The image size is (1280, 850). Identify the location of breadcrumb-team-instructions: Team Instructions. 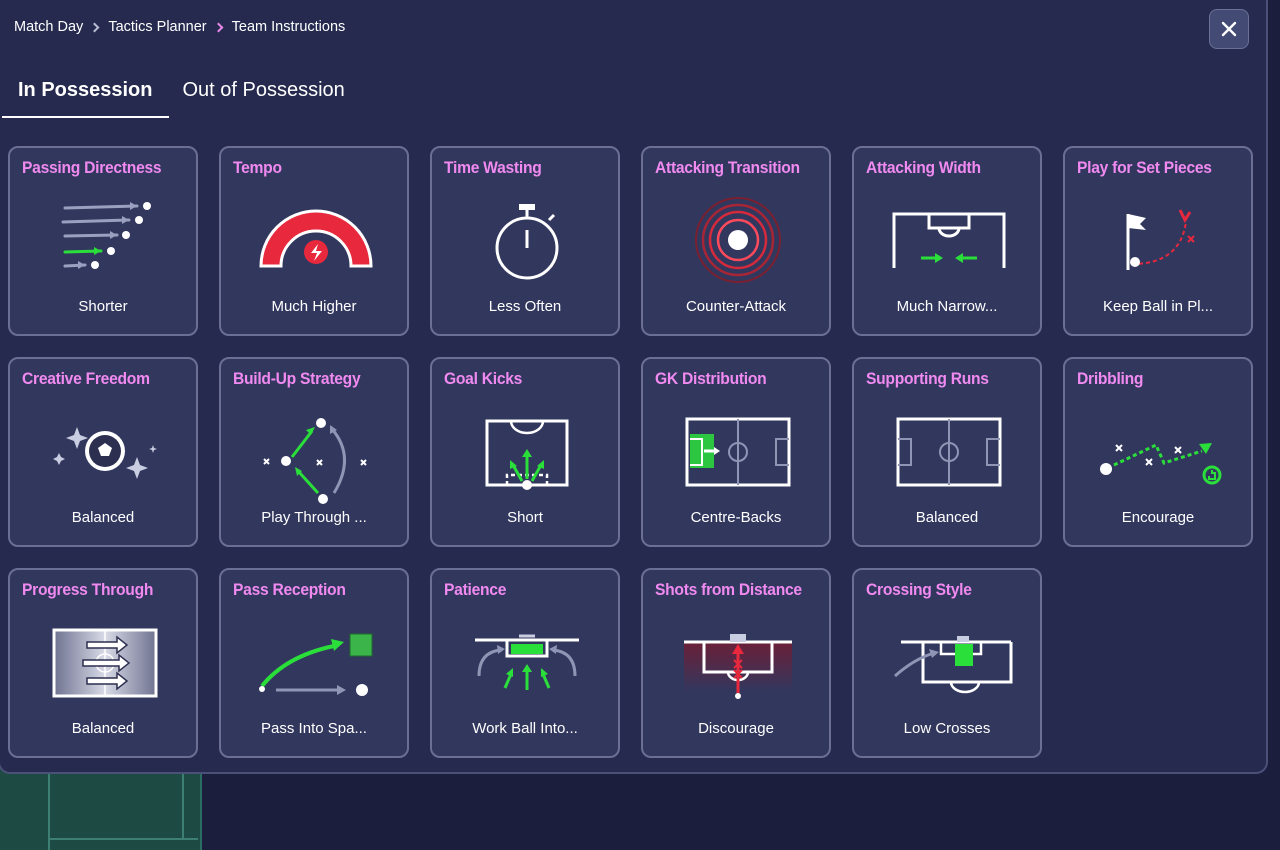
(288, 27).